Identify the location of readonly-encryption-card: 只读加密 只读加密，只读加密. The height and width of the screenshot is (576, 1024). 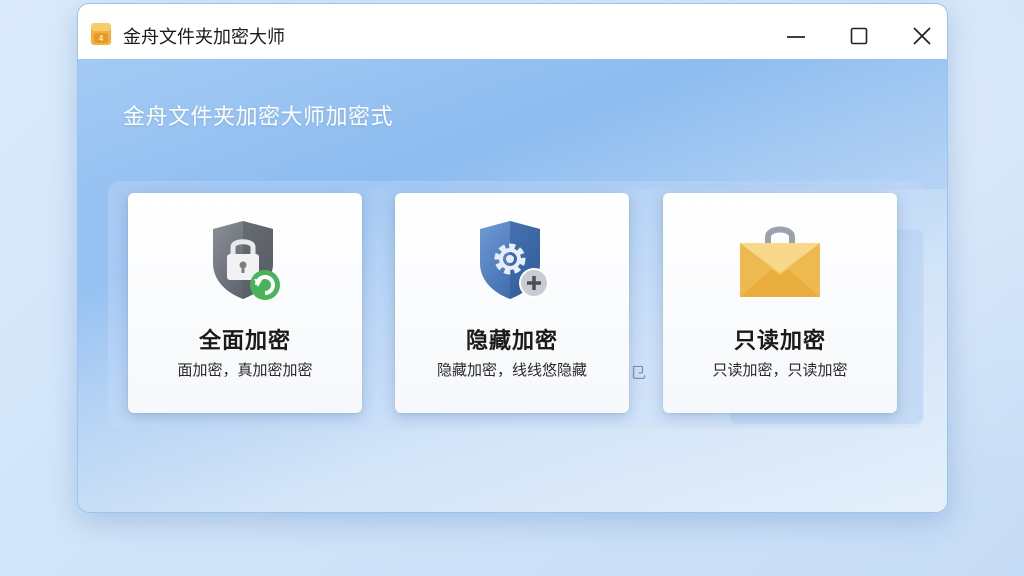
(780, 303).